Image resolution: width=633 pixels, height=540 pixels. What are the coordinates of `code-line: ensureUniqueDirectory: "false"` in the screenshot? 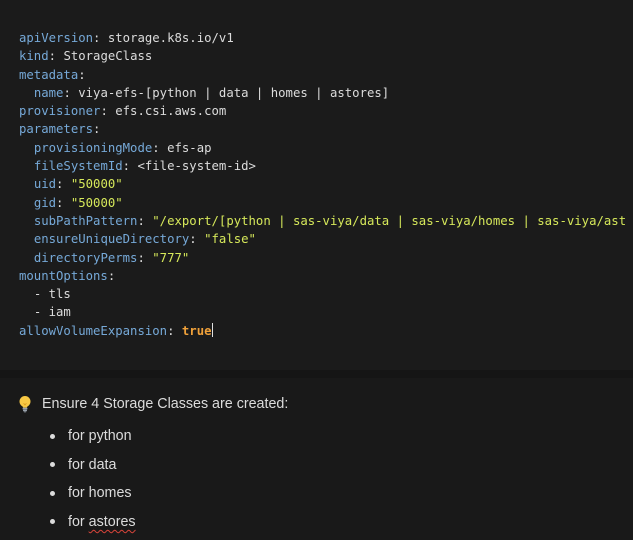 It's located at (144, 239).